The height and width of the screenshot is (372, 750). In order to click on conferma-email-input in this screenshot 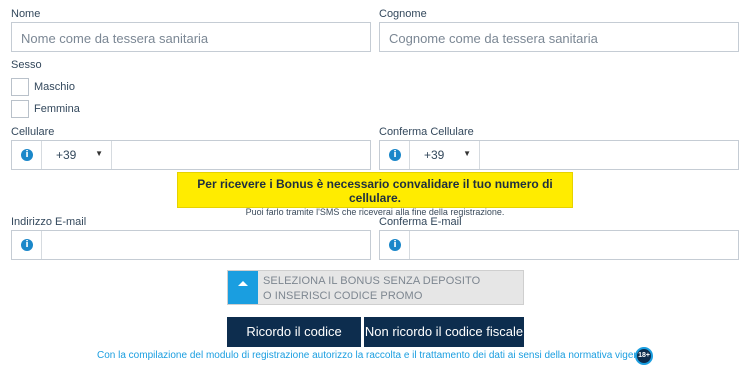, I will do `click(574, 245)`.